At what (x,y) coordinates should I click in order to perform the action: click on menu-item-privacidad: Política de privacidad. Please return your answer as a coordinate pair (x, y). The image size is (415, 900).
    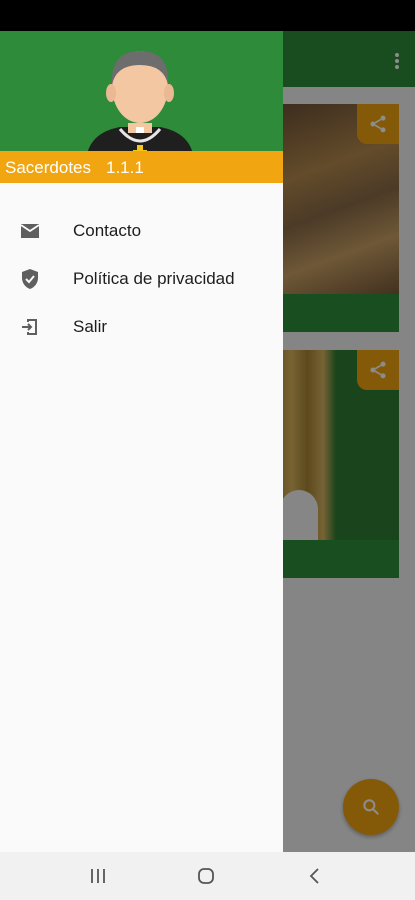
    Looking at the image, I should click on (141, 279).